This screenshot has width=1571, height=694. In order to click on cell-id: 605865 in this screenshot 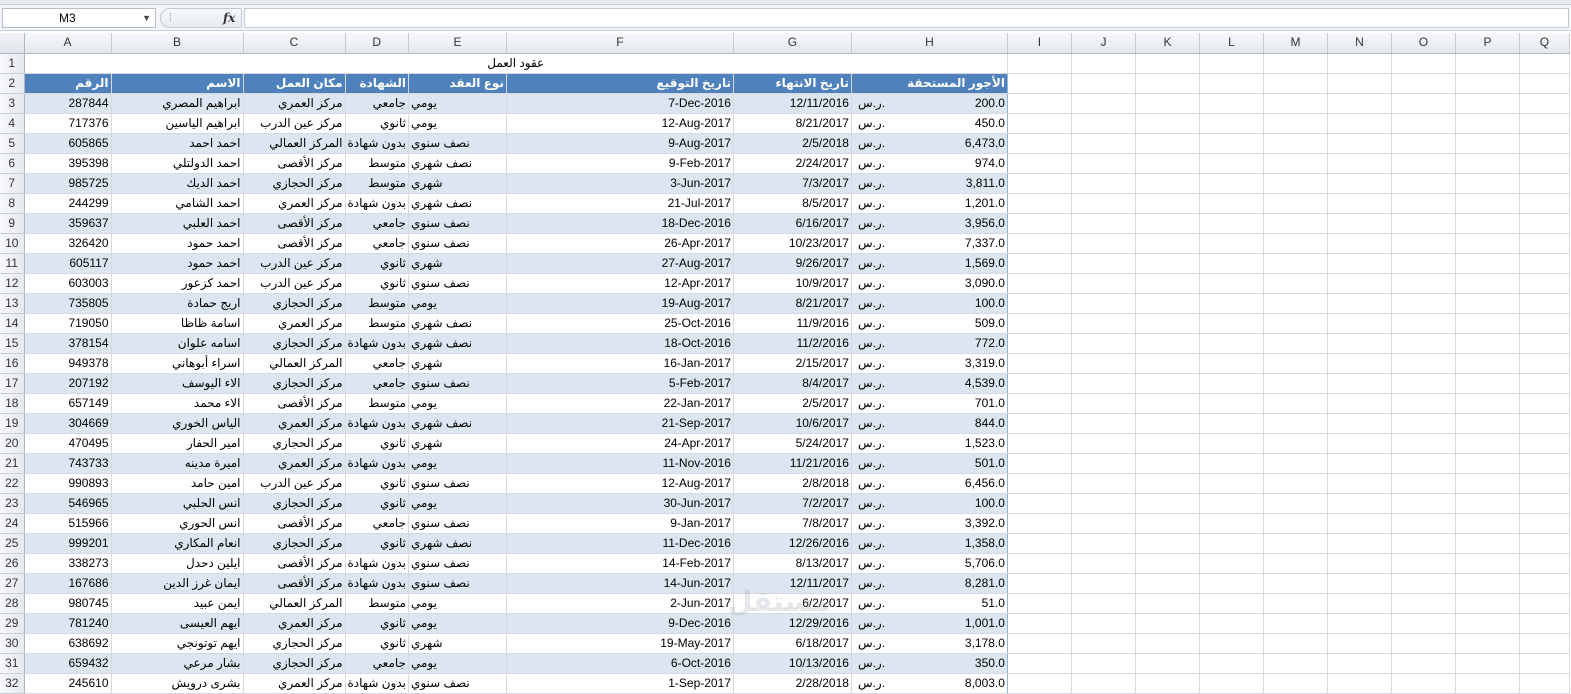, I will do `click(67, 143)`.